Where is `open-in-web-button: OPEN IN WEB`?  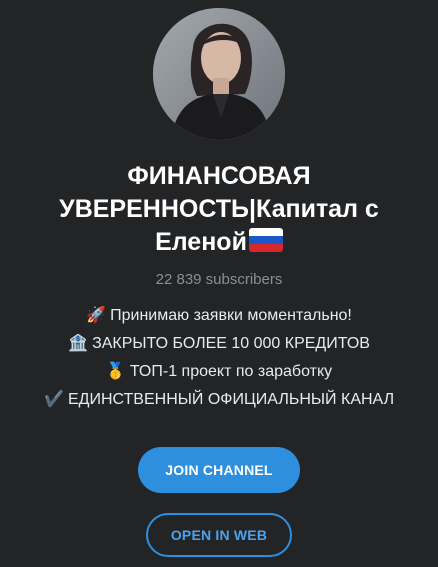 open-in-web-button: OPEN IN WEB is located at coordinates (219, 535).